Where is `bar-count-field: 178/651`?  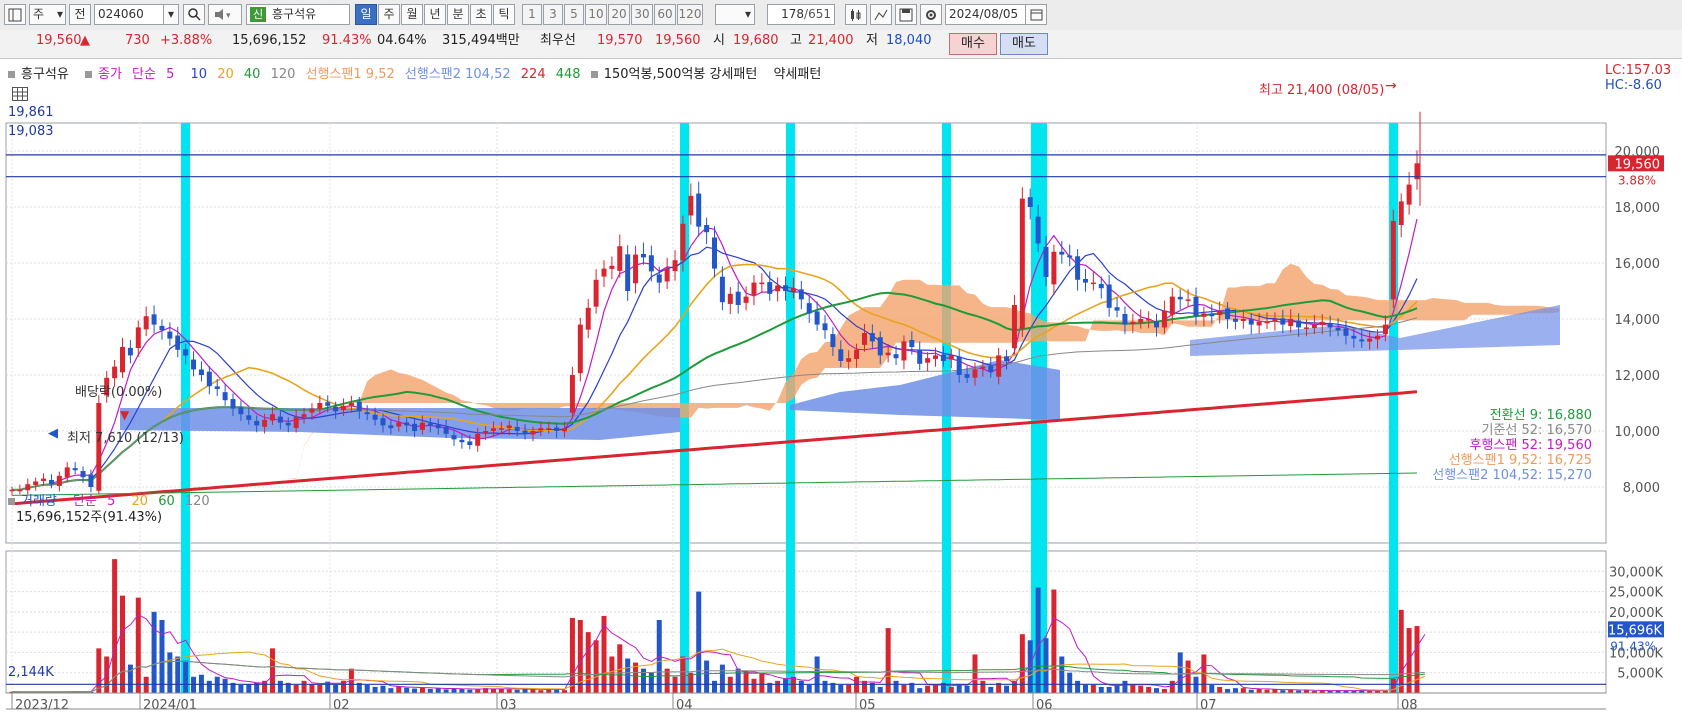 bar-count-field: 178/651 is located at coordinates (801, 14).